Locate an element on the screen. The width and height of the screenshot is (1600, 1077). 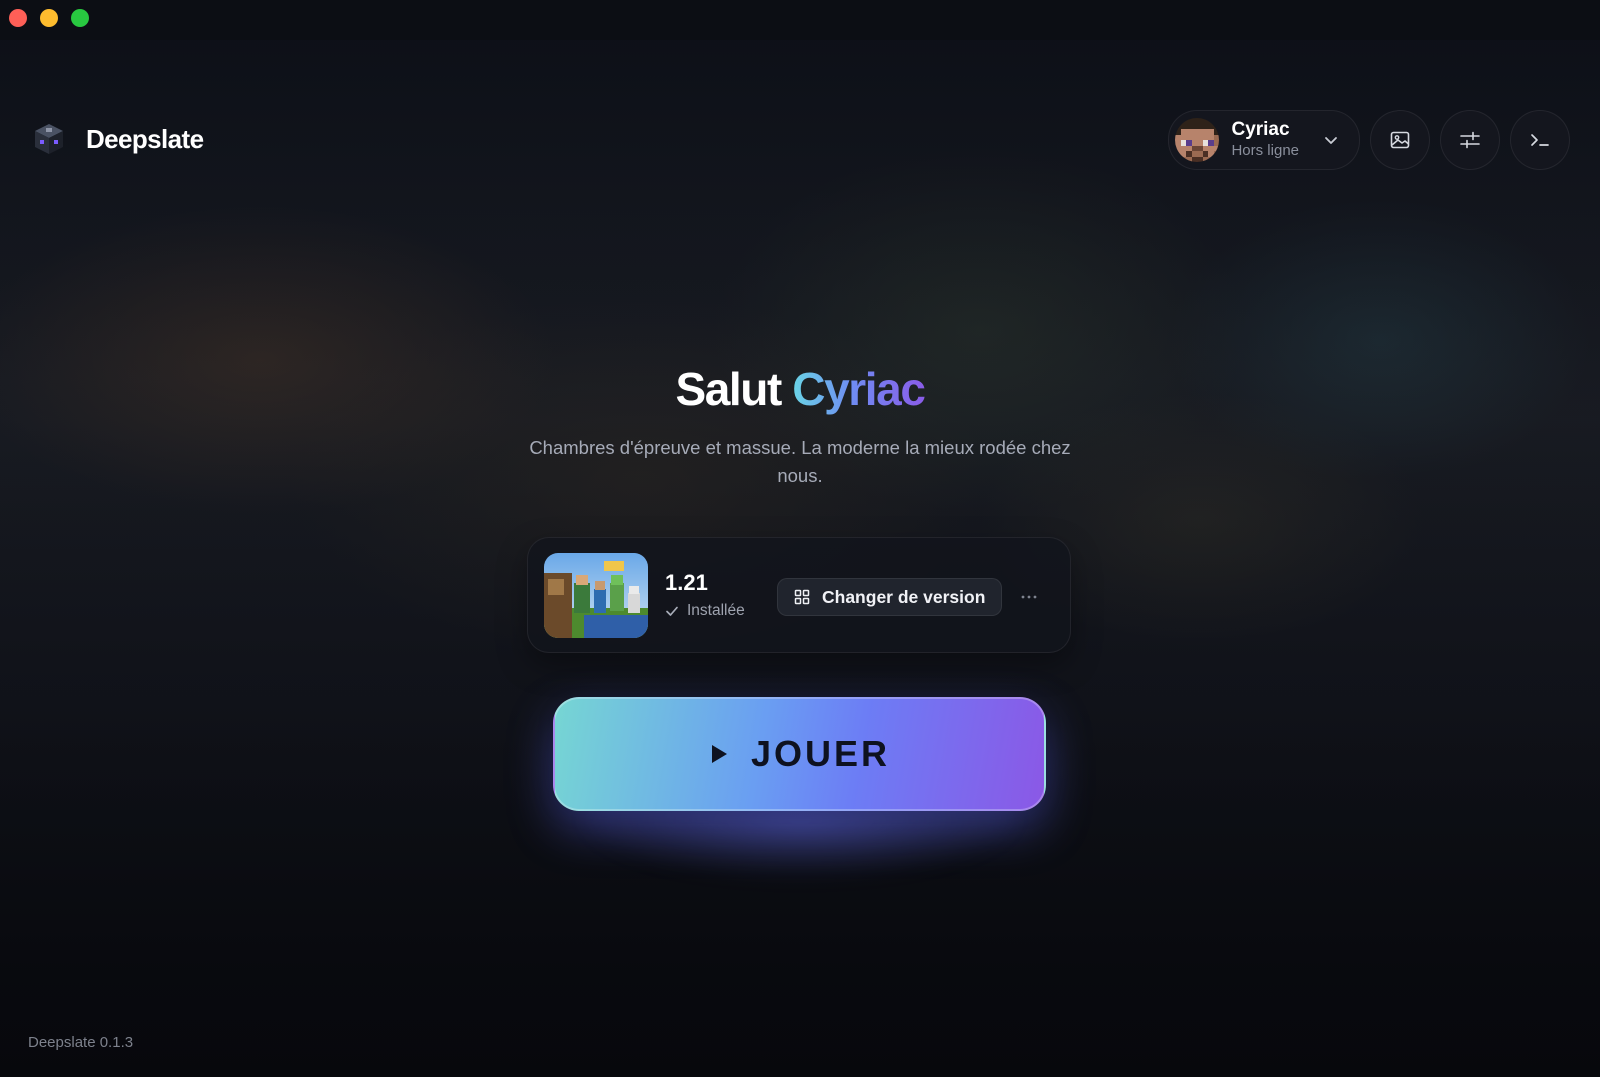
greeting-heading: Salut Cyriac is located at coordinates (800, 389).